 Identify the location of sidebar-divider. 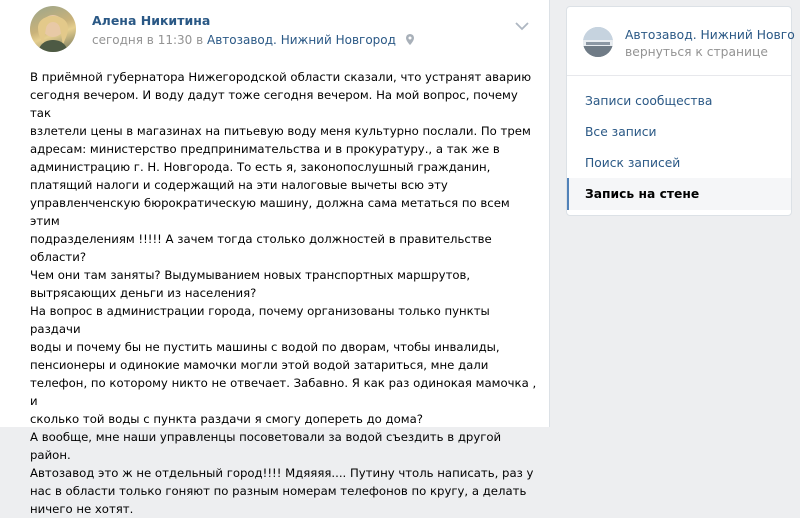
(679, 75).